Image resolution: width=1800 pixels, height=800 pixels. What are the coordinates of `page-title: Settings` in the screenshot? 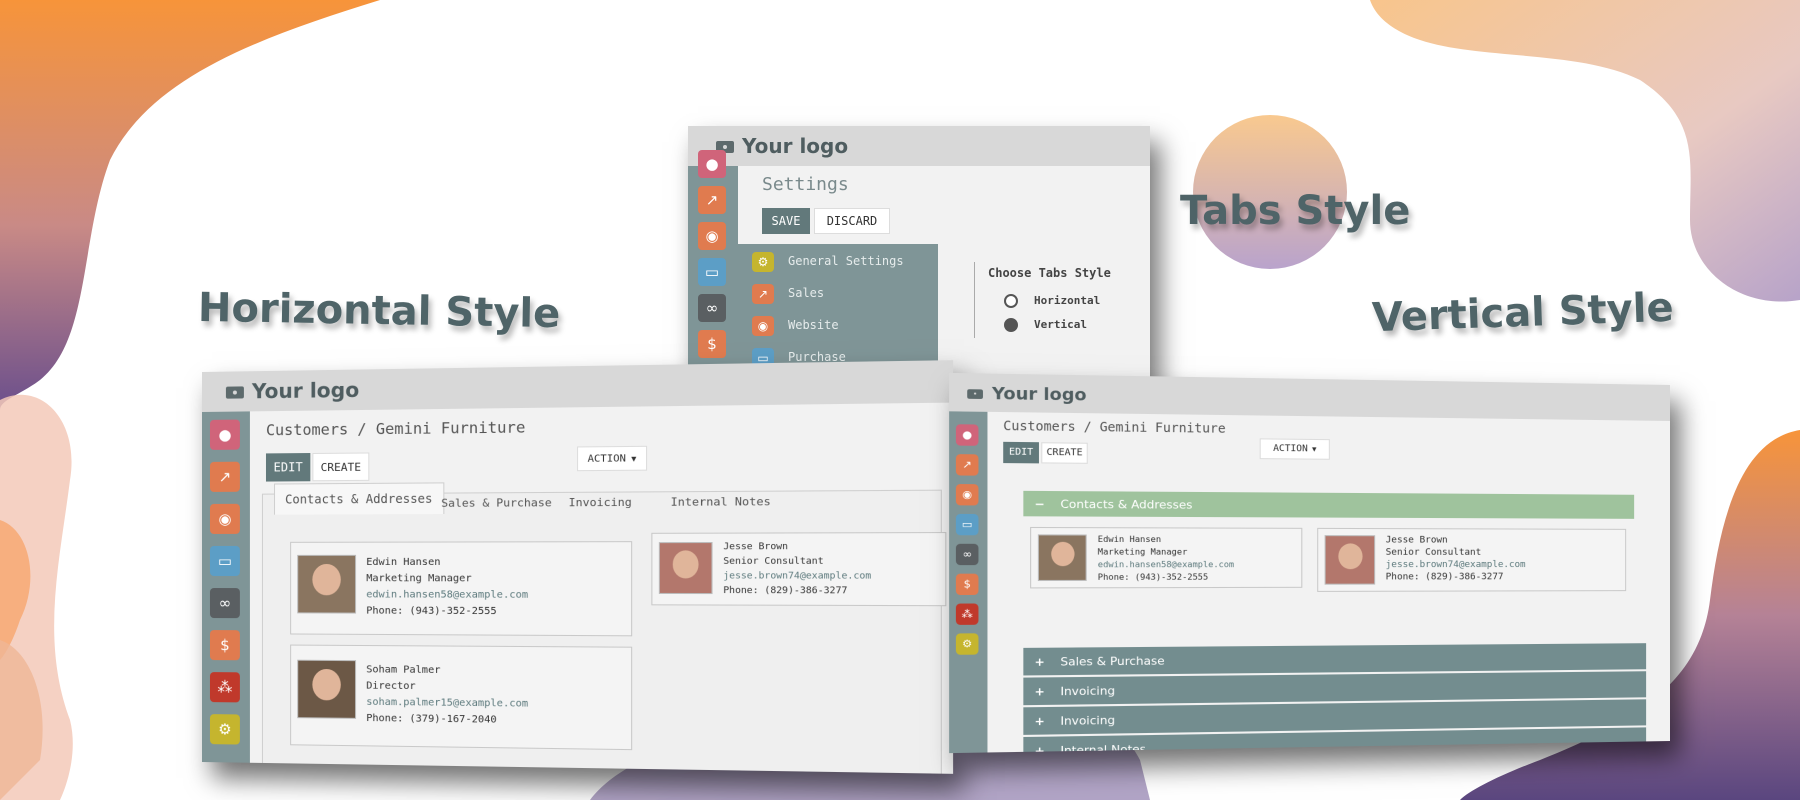 It's located at (805, 184).